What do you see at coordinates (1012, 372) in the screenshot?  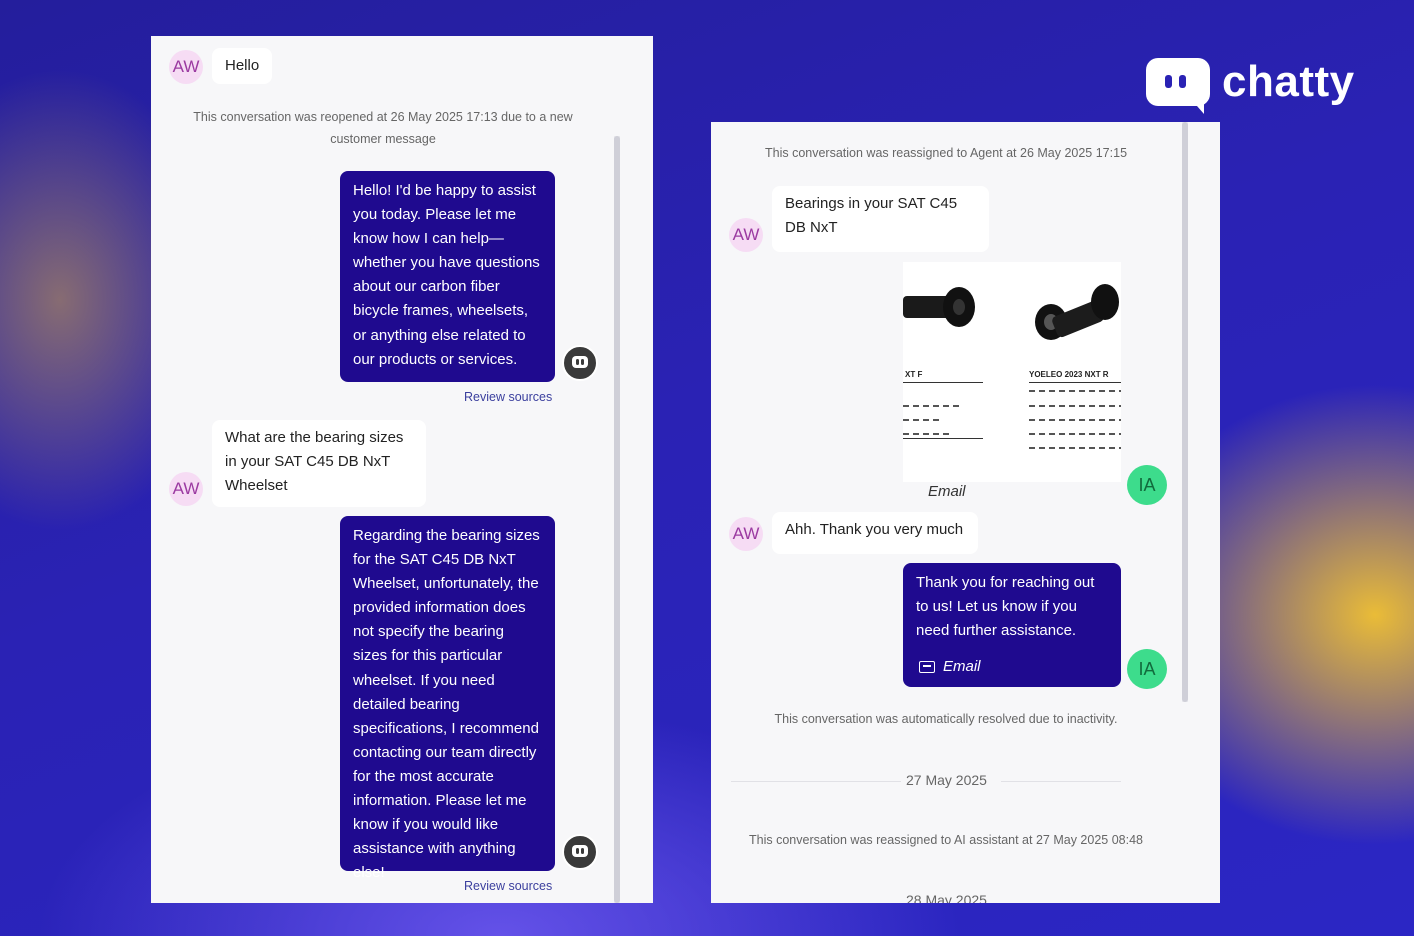 I see `attachment-image: XT F YOELEO 2023 NXT R` at bounding box center [1012, 372].